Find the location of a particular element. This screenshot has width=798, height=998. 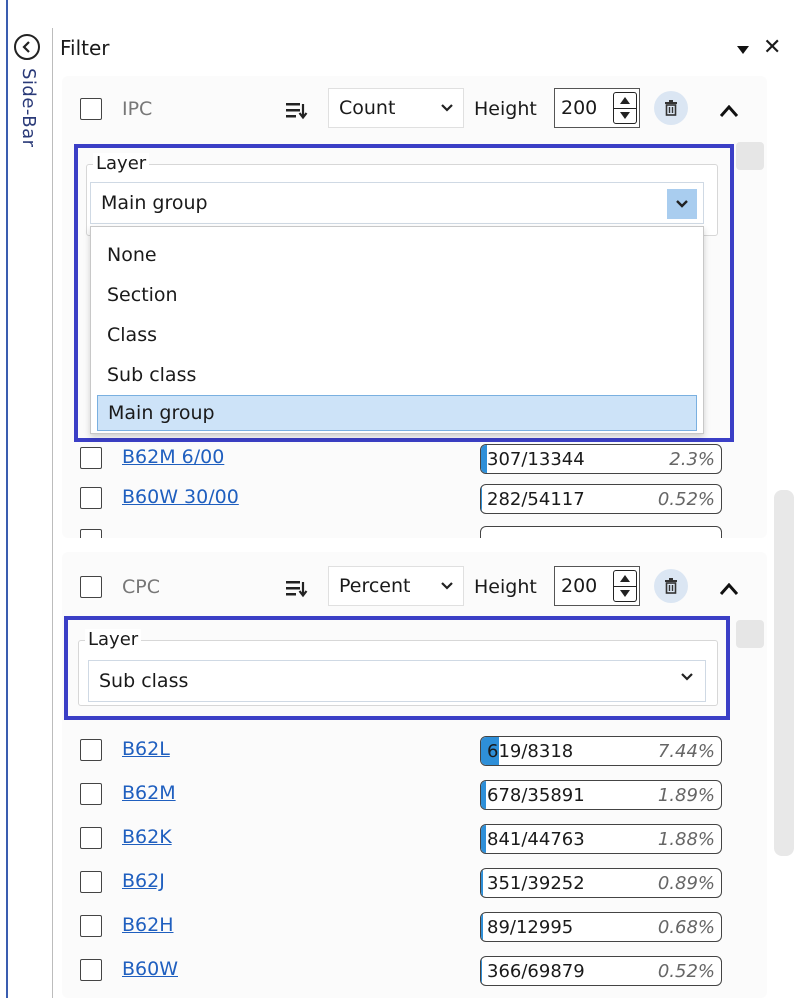

table-row: B62K 841/44763 1.88% is located at coordinates (414, 838).